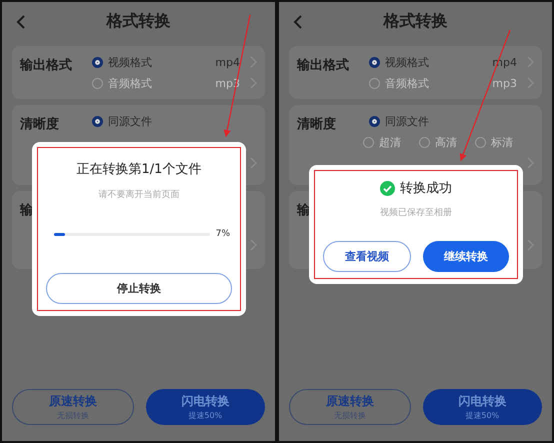  I want to click on dialog-title: 正在转换第1/1个文件, so click(139, 169).